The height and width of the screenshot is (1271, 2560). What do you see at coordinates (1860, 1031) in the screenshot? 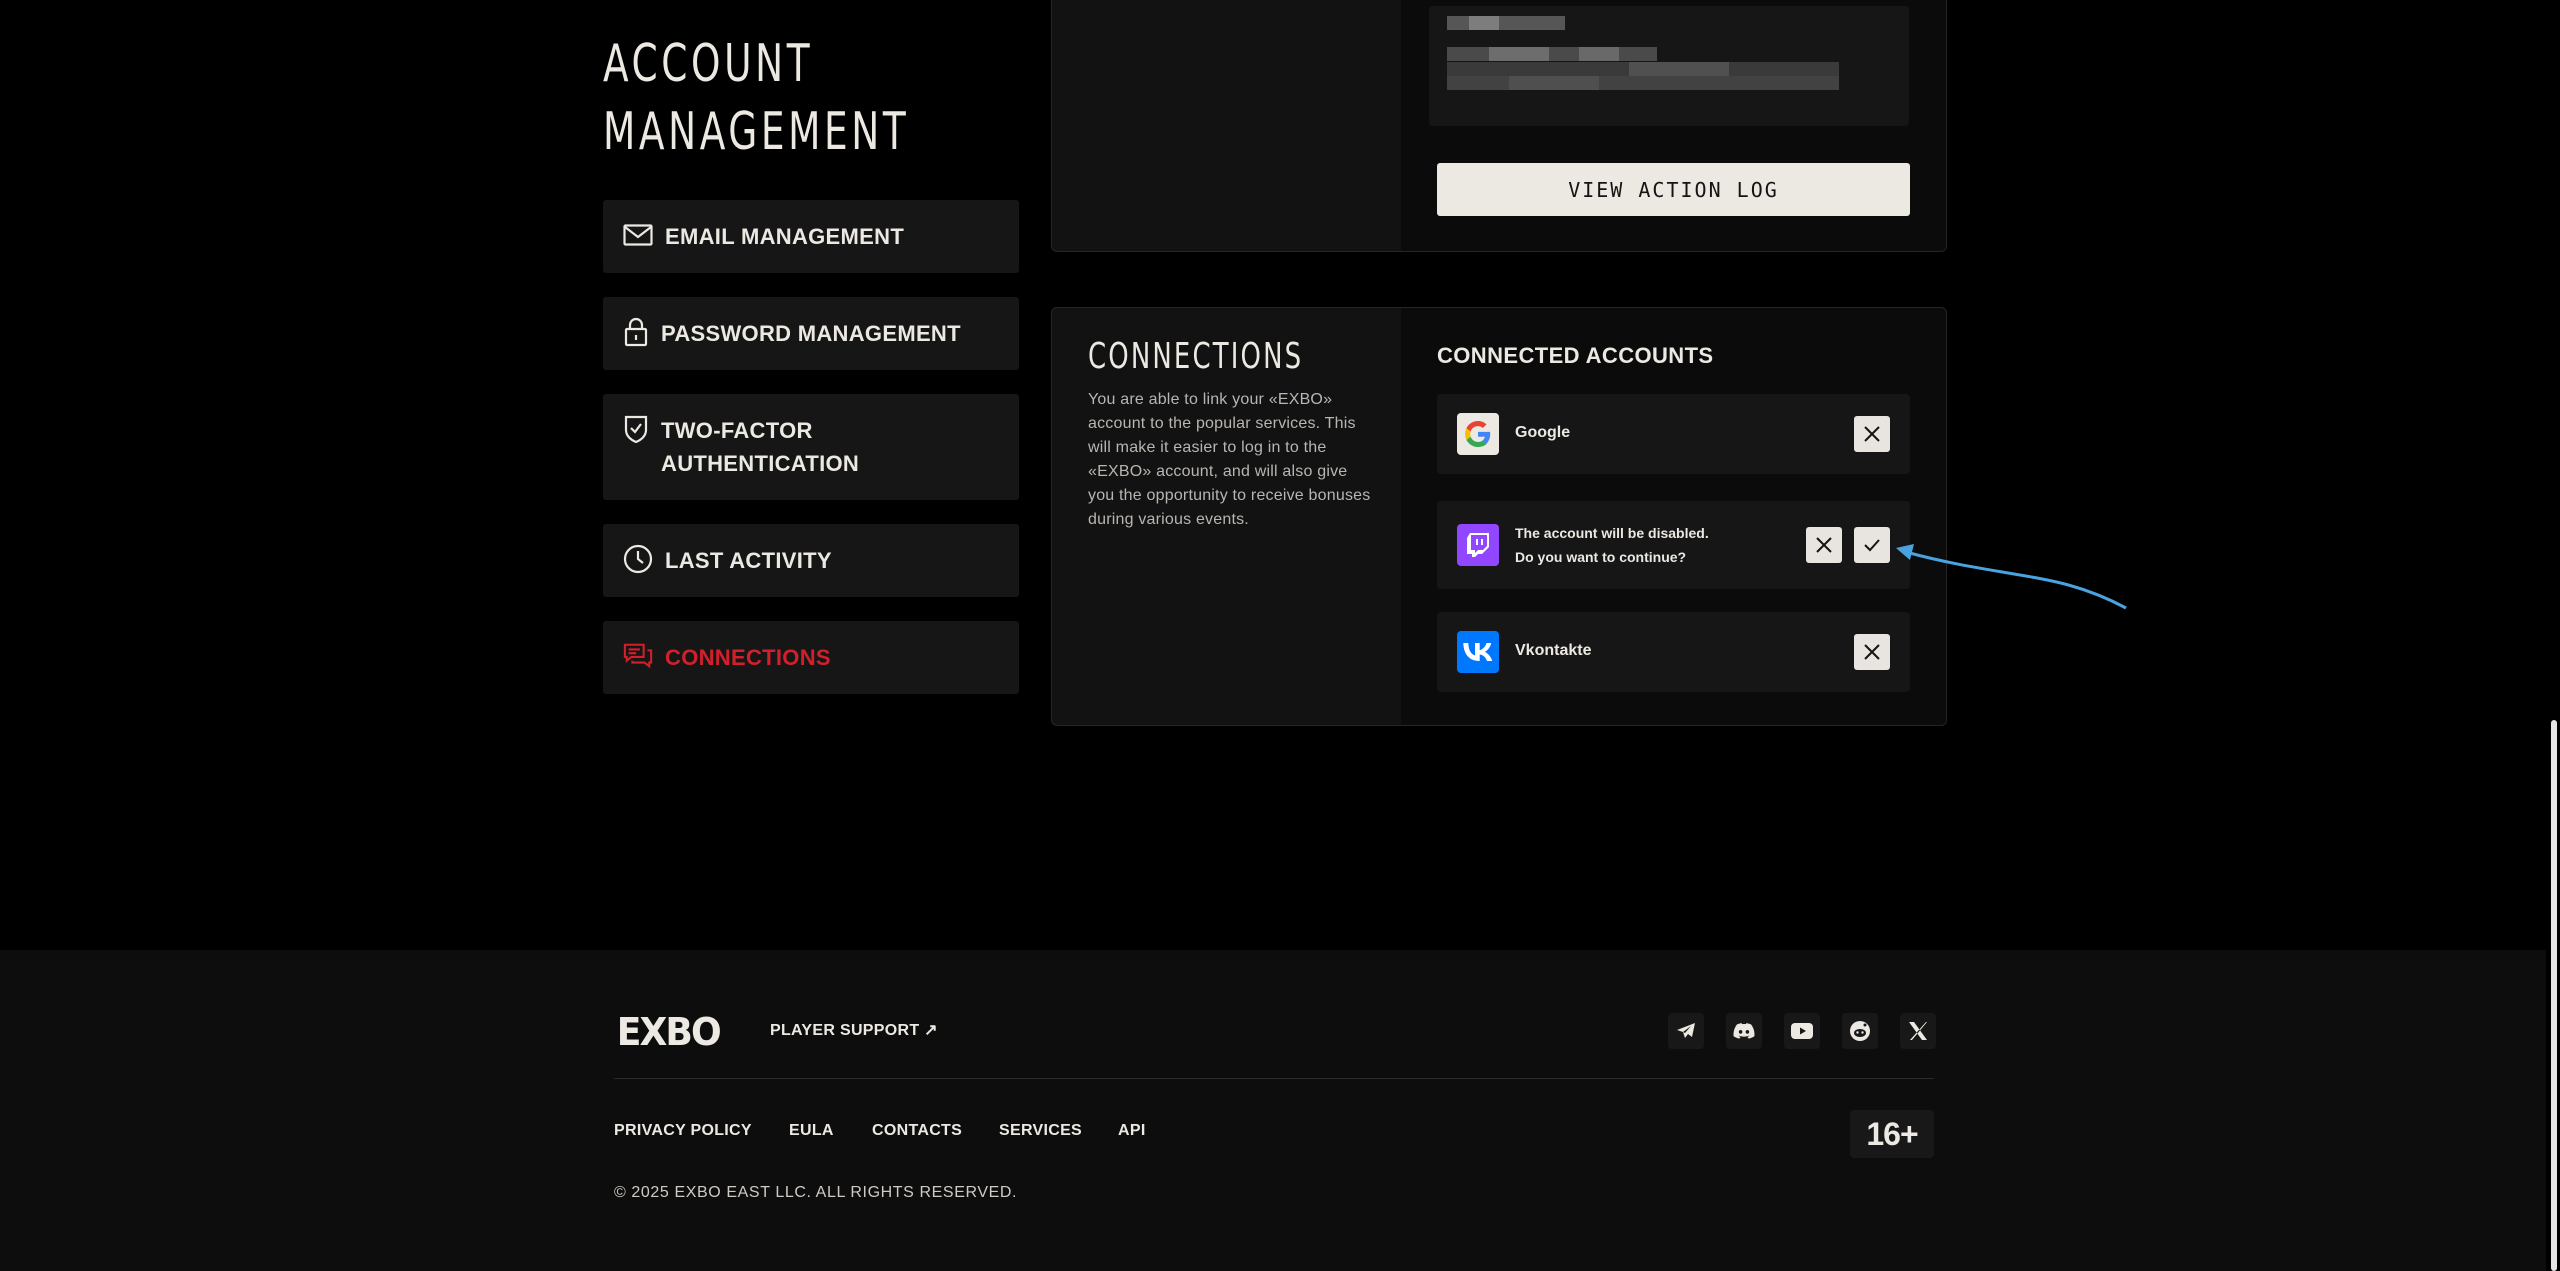
I see `reddit-icon` at bounding box center [1860, 1031].